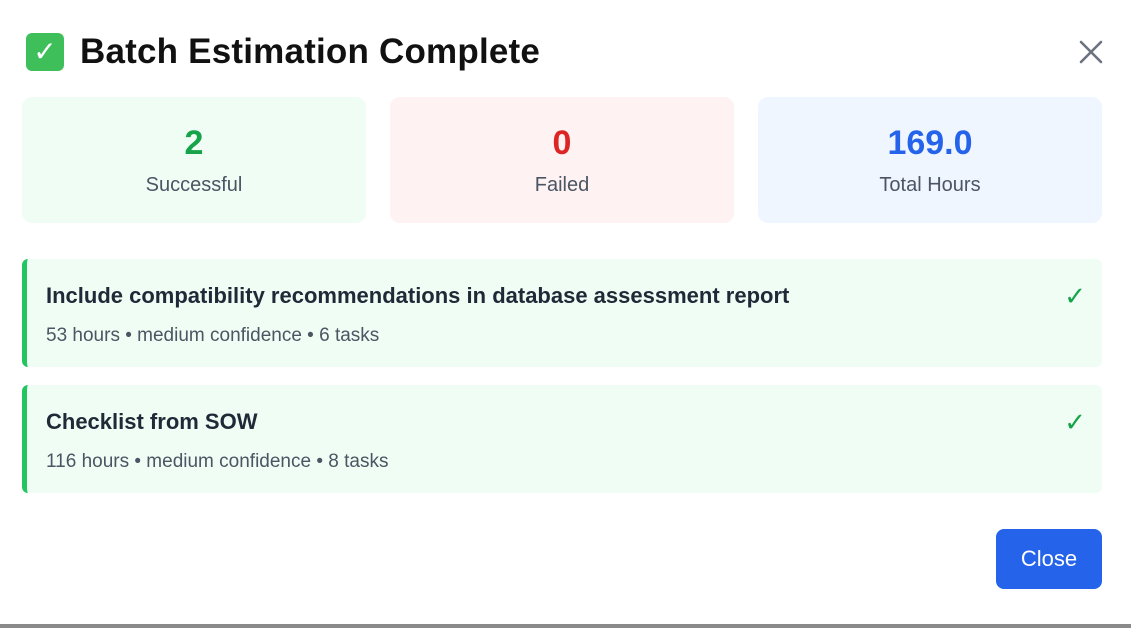 The image size is (1131, 628). What do you see at coordinates (930, 142) in the screenshot?
I see `total-hours-value: 169.0` at bounding box center [930, 142].